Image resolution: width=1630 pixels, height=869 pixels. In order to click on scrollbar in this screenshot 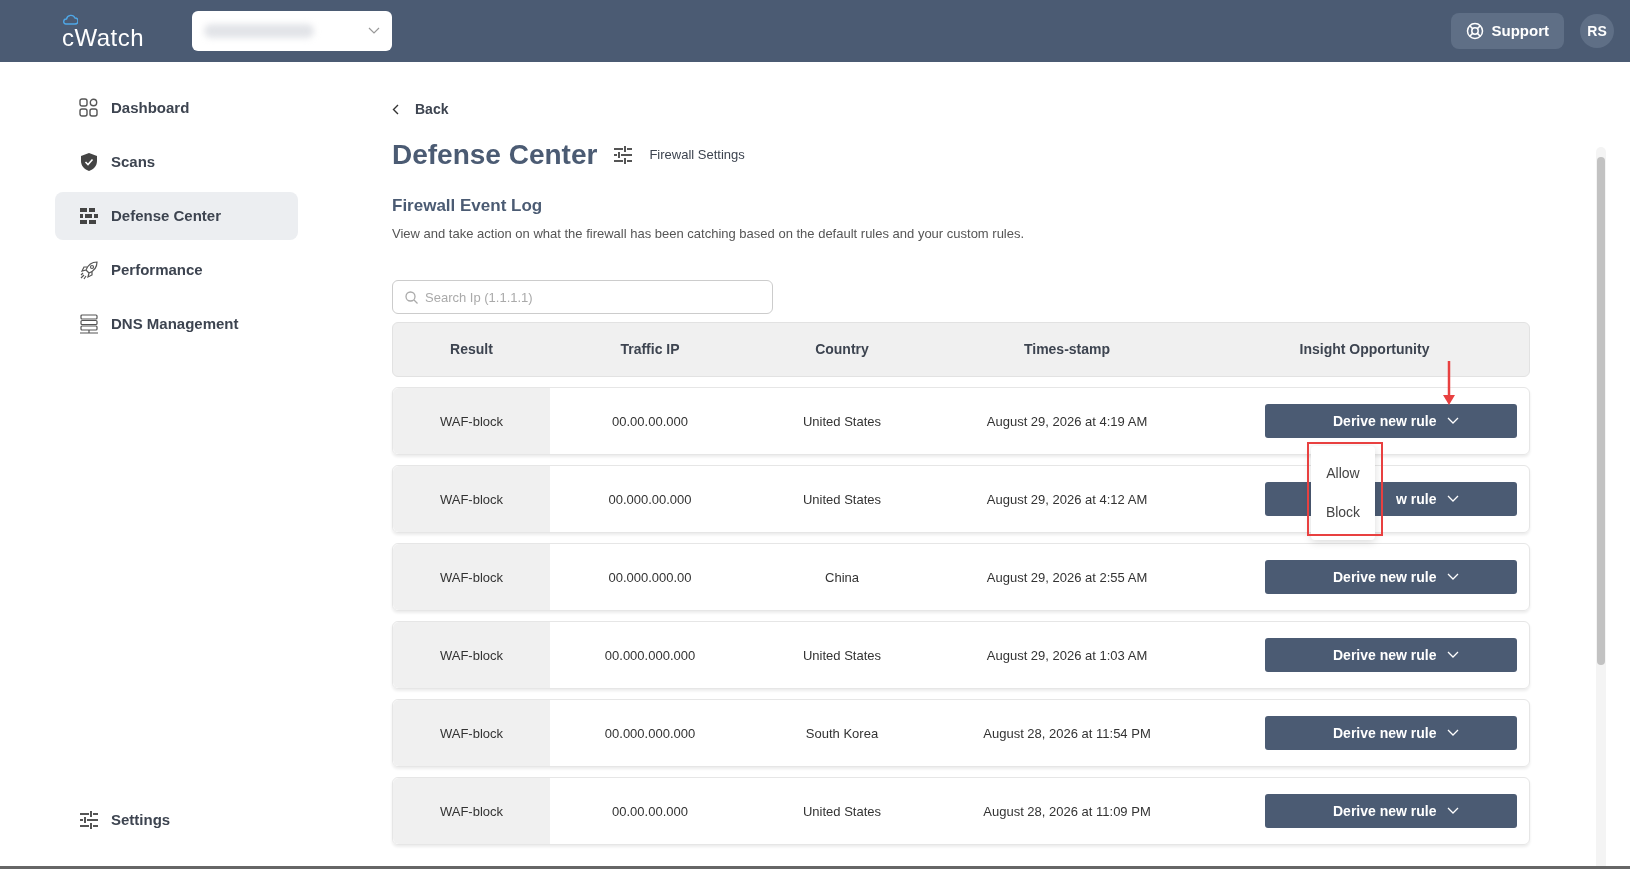, I will do `click(1601, 506)`.